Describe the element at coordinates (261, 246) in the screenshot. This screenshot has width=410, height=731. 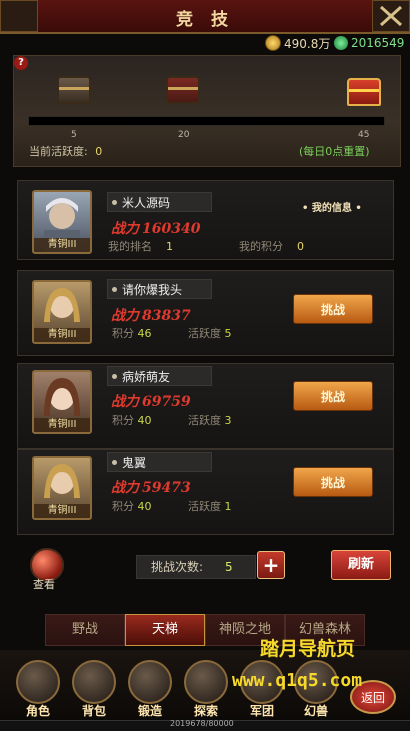
I see `score-label: 我的积分` at that location.